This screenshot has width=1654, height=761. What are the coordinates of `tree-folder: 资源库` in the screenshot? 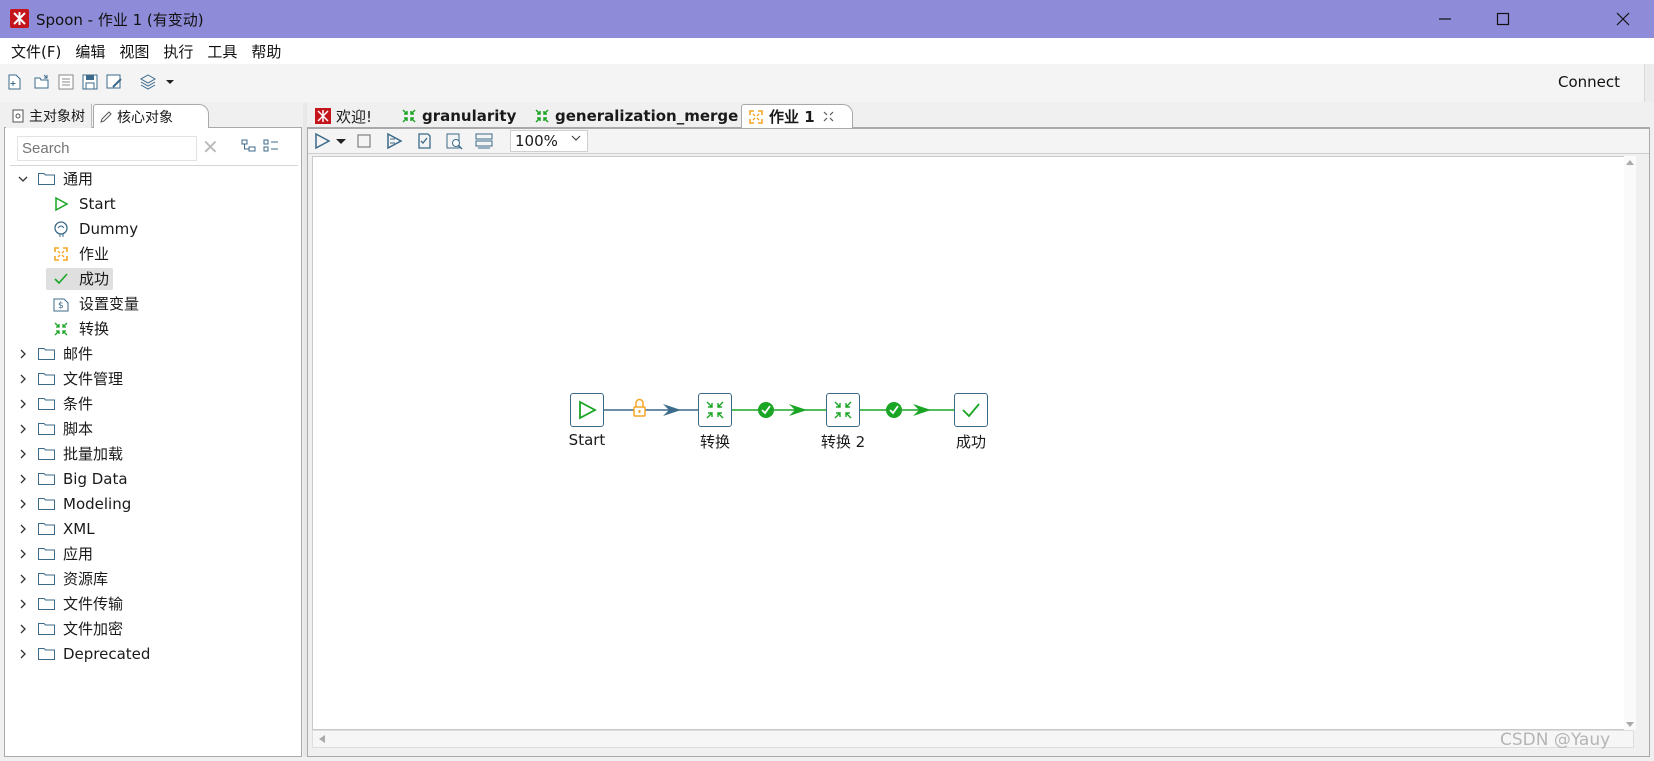 It's located at (156, 578).